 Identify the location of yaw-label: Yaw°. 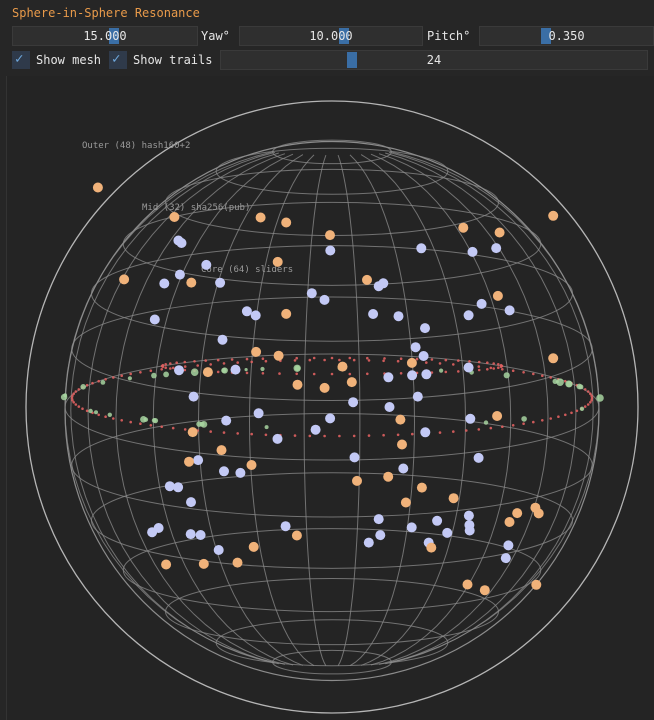
(215, 36).